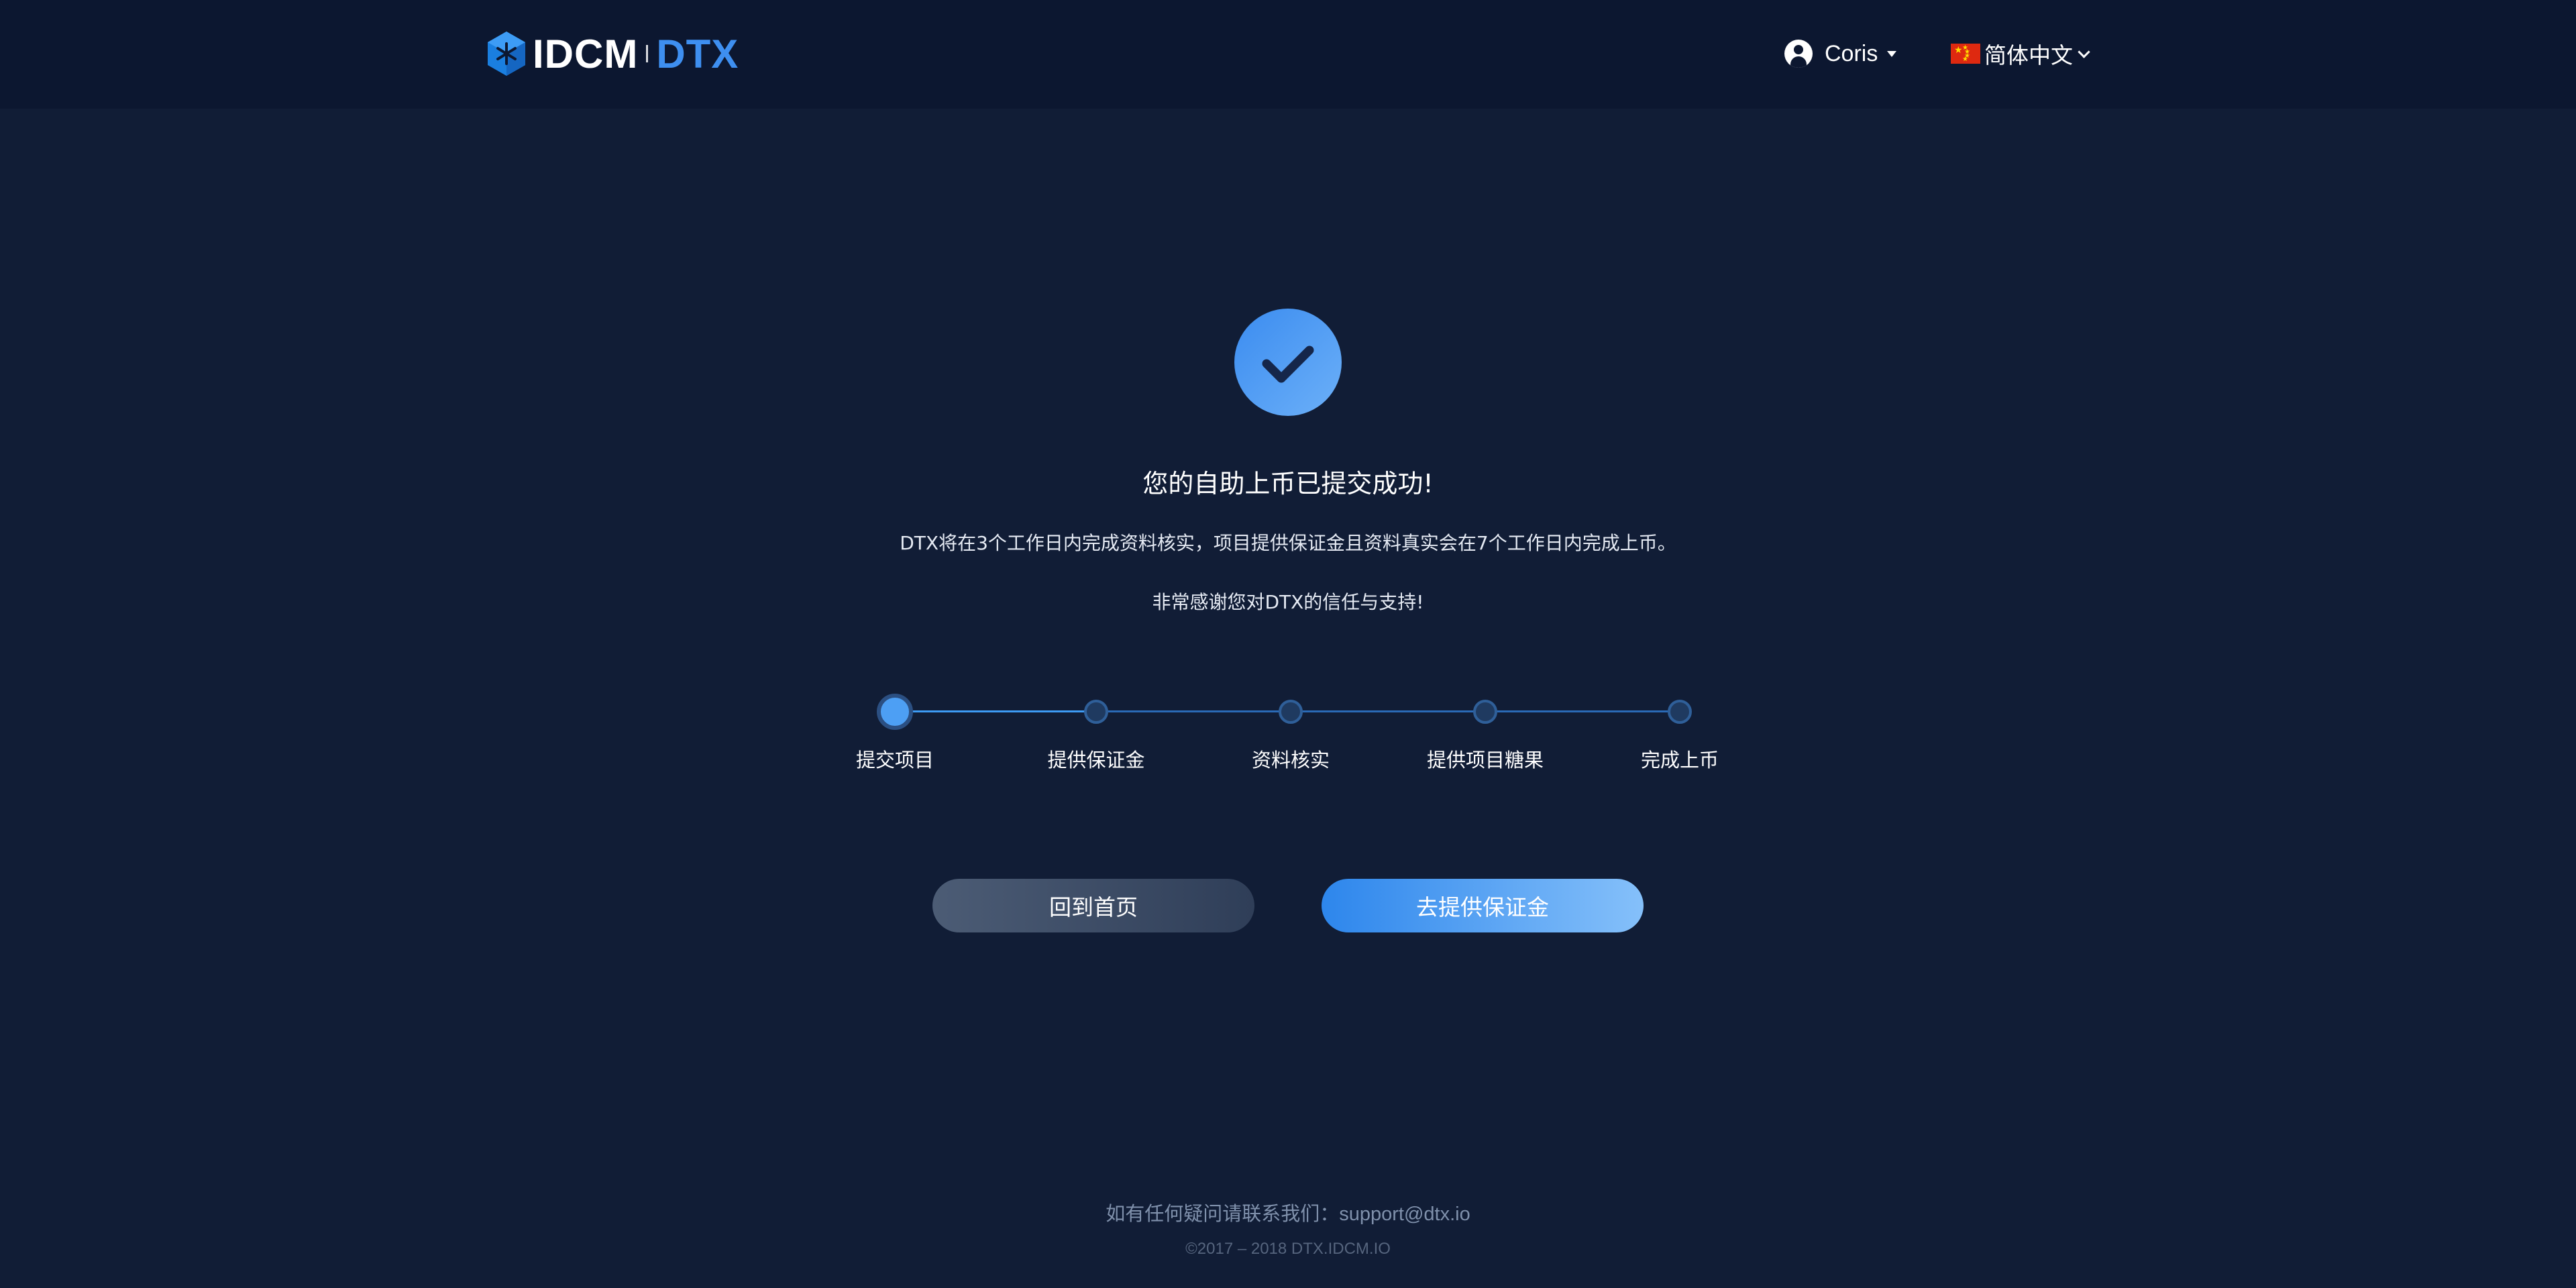 The width and height of the screenshot is (2576, 1288). I want to click on back-home-button: 回到首页, so click(1093, 905).